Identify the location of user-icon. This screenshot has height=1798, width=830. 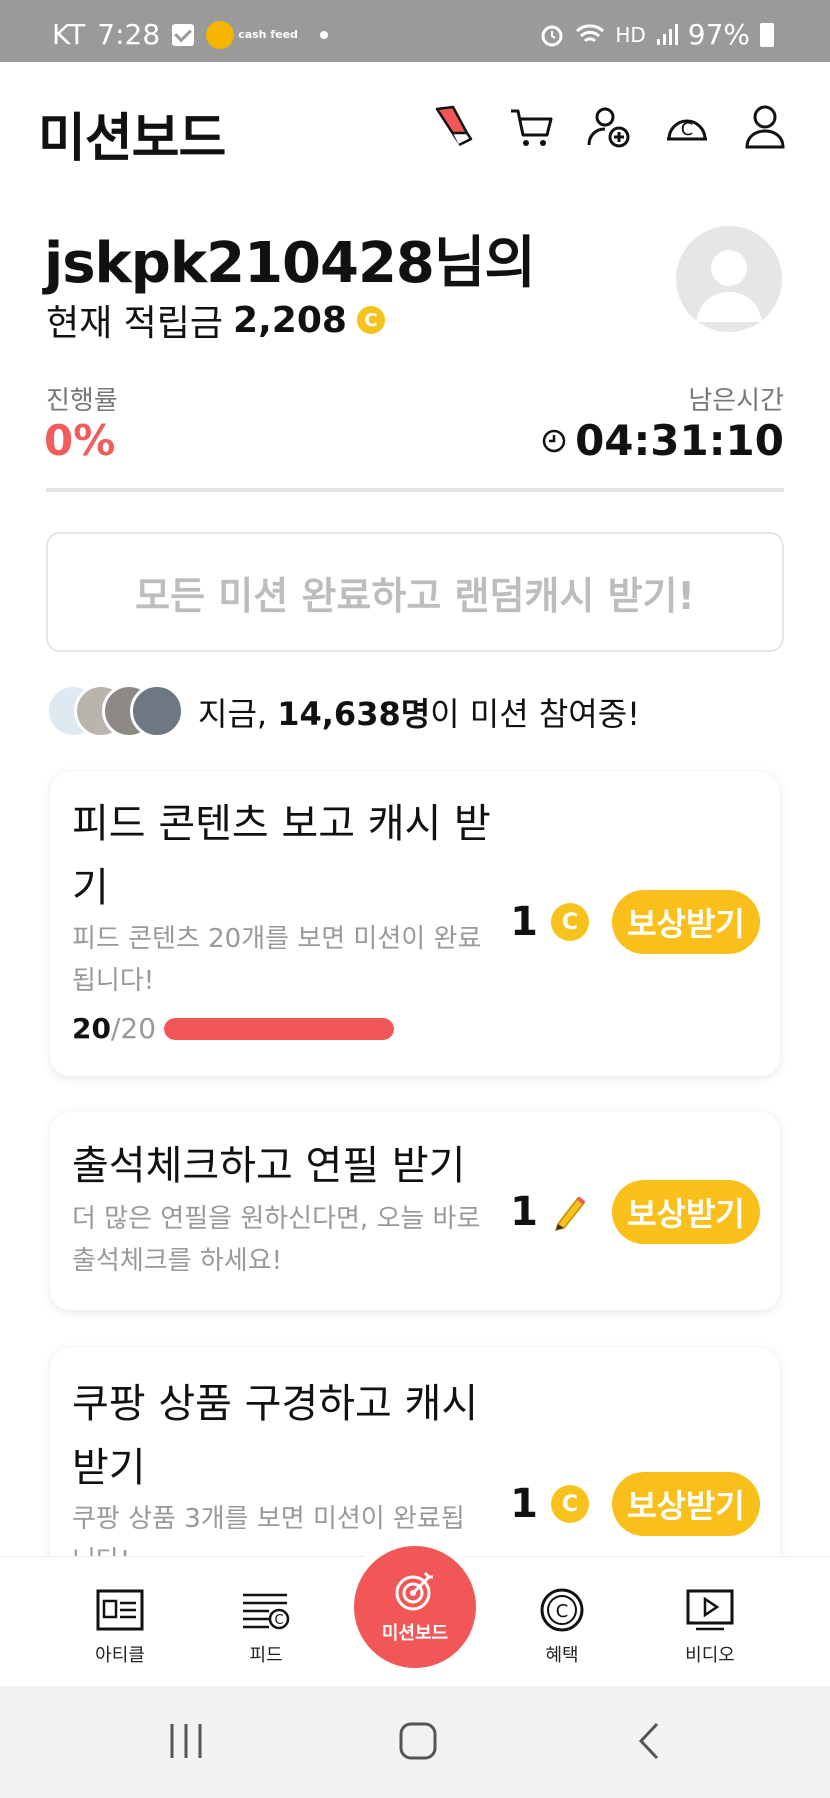
(765, 127).